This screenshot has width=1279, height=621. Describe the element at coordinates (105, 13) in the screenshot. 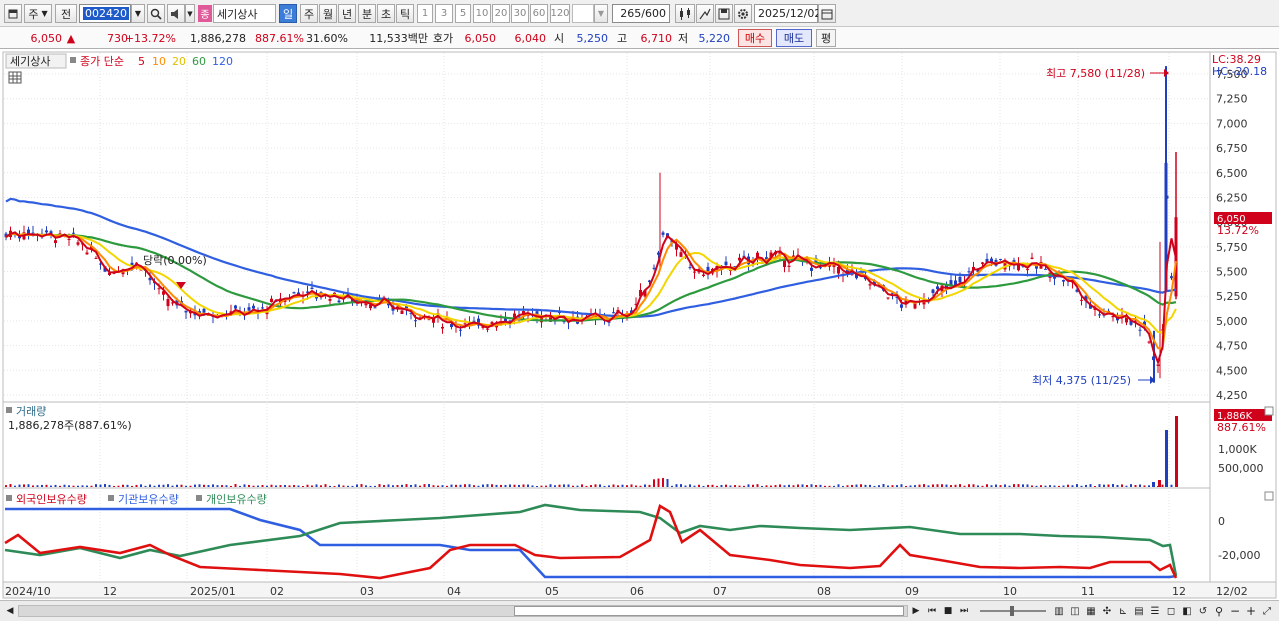

I see `stock-code-input: 002420` at that location.